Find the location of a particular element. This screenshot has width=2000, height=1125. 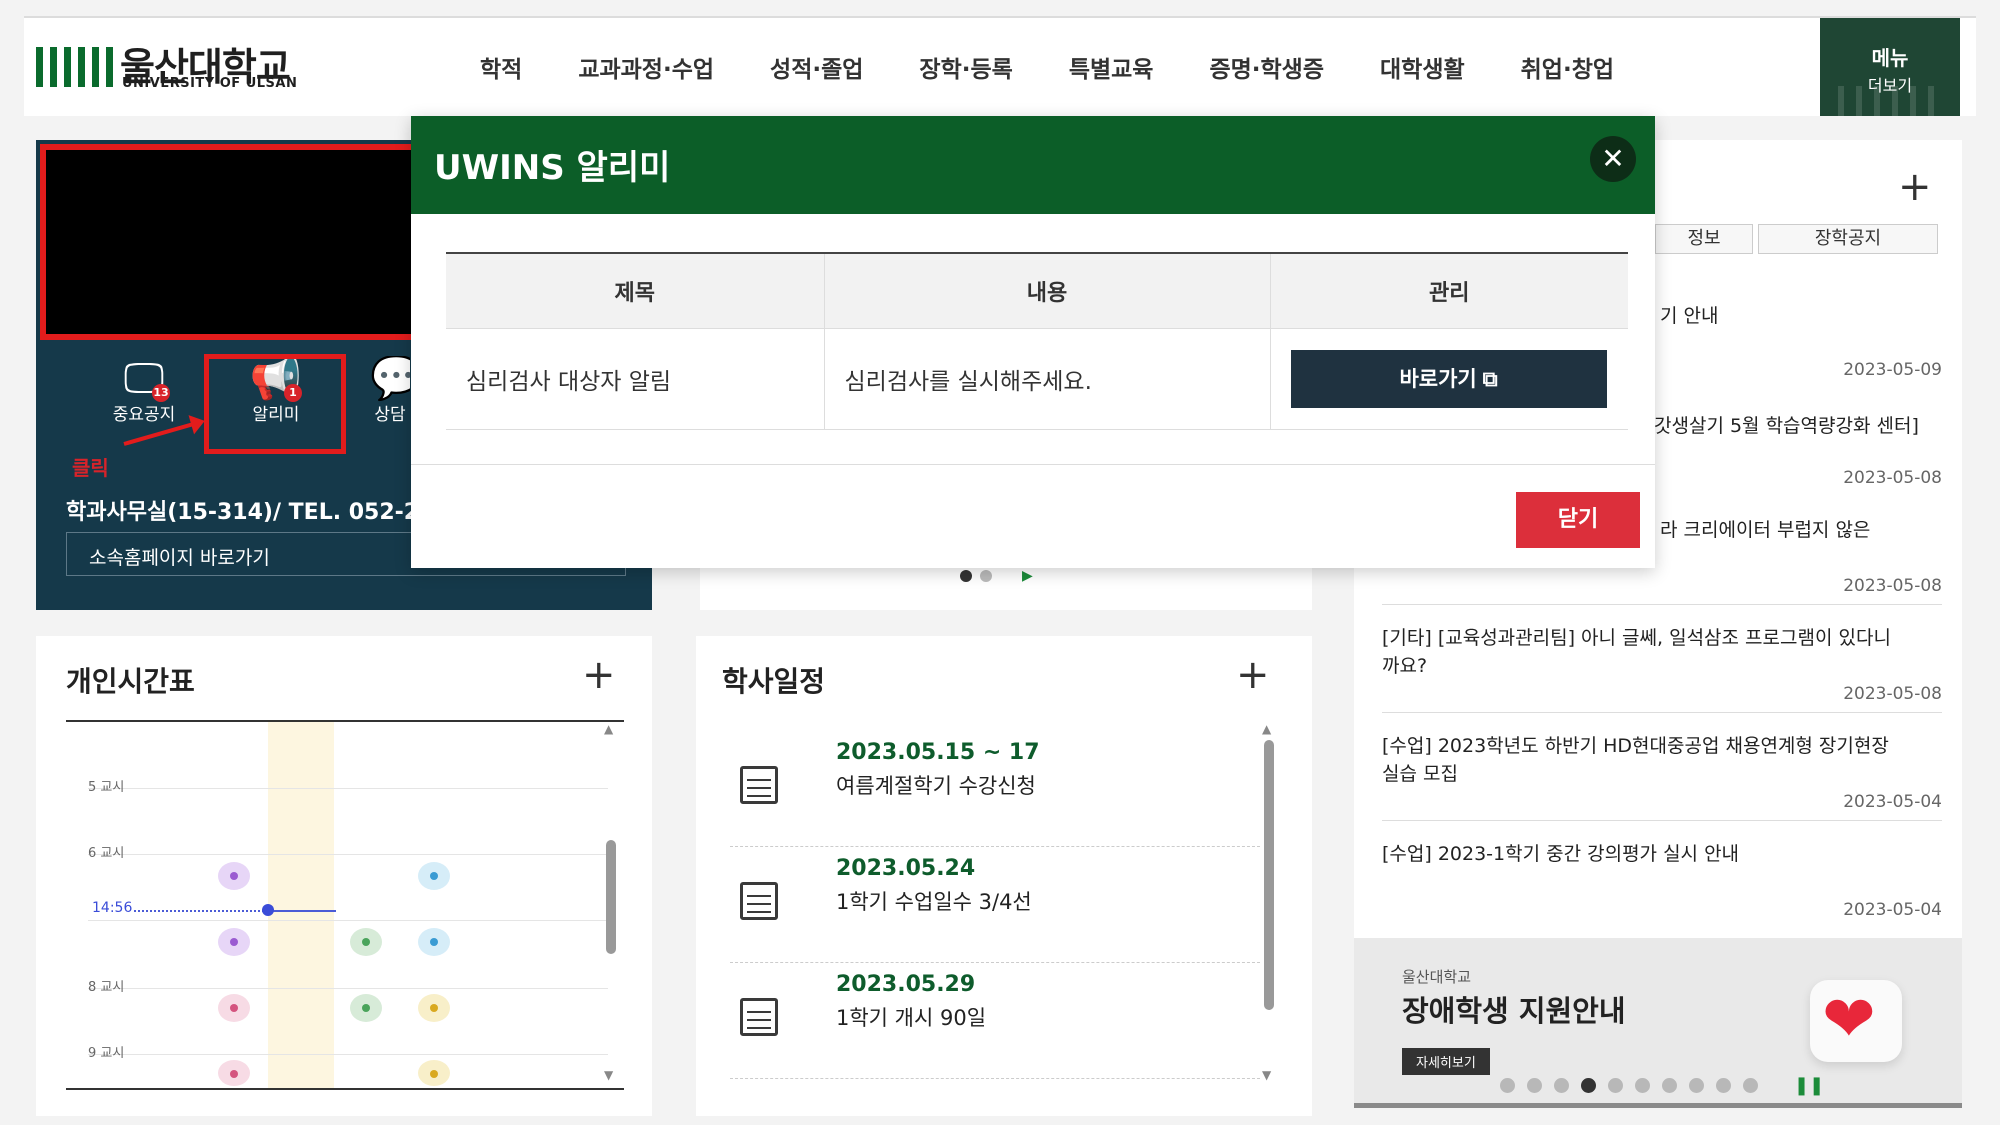

schedule-event: 1학기 수업일수 3/4선 is located at coordinates (934, 902).